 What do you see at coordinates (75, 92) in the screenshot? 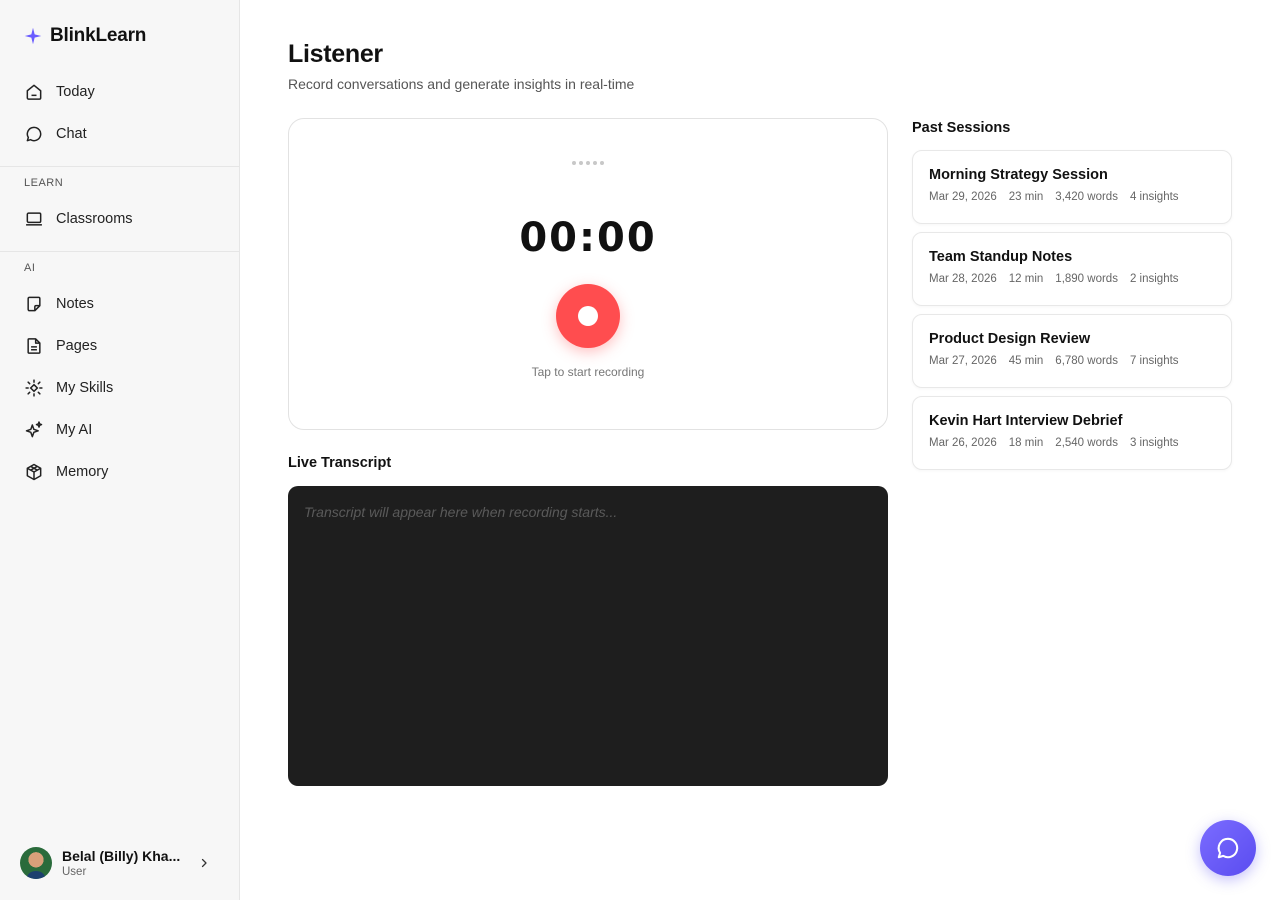
I see `sidebar-item-label: Today` at bounding box center [75, 92].